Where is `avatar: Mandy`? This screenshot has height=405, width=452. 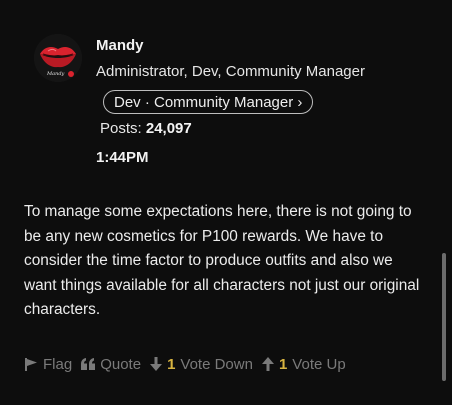
avatar: Mandy is located at coordinates (58, 58).